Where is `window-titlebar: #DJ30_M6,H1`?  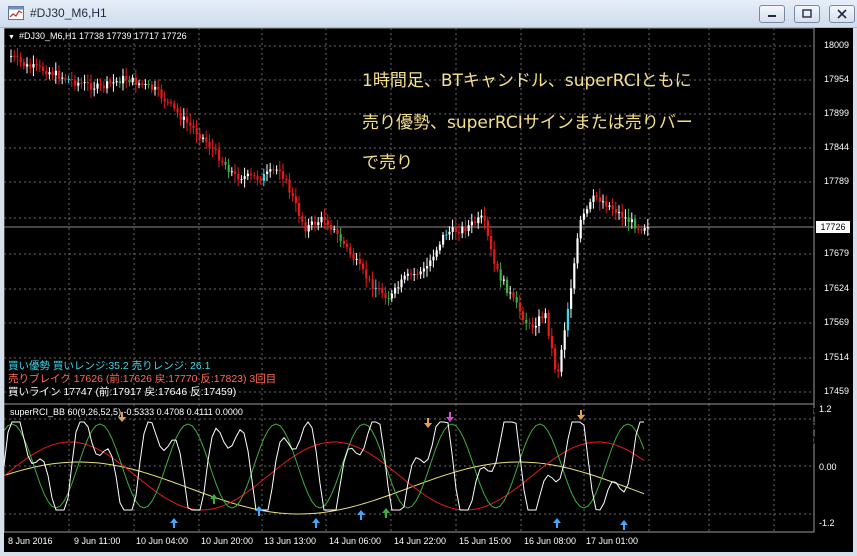 window-titlebar: #DJ30_M6,H1 is located at coordinates (428, 14).